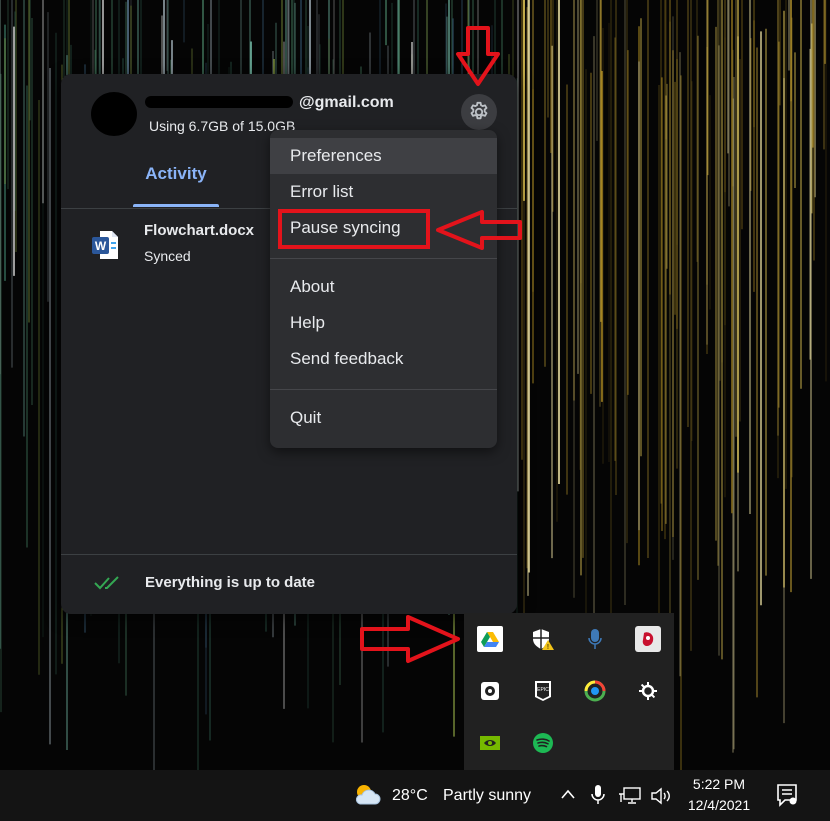 Image resolution: width=830 pixels, height=821 pixels. I want to click on weather-condition: Partly sunny, so click(487, 796).